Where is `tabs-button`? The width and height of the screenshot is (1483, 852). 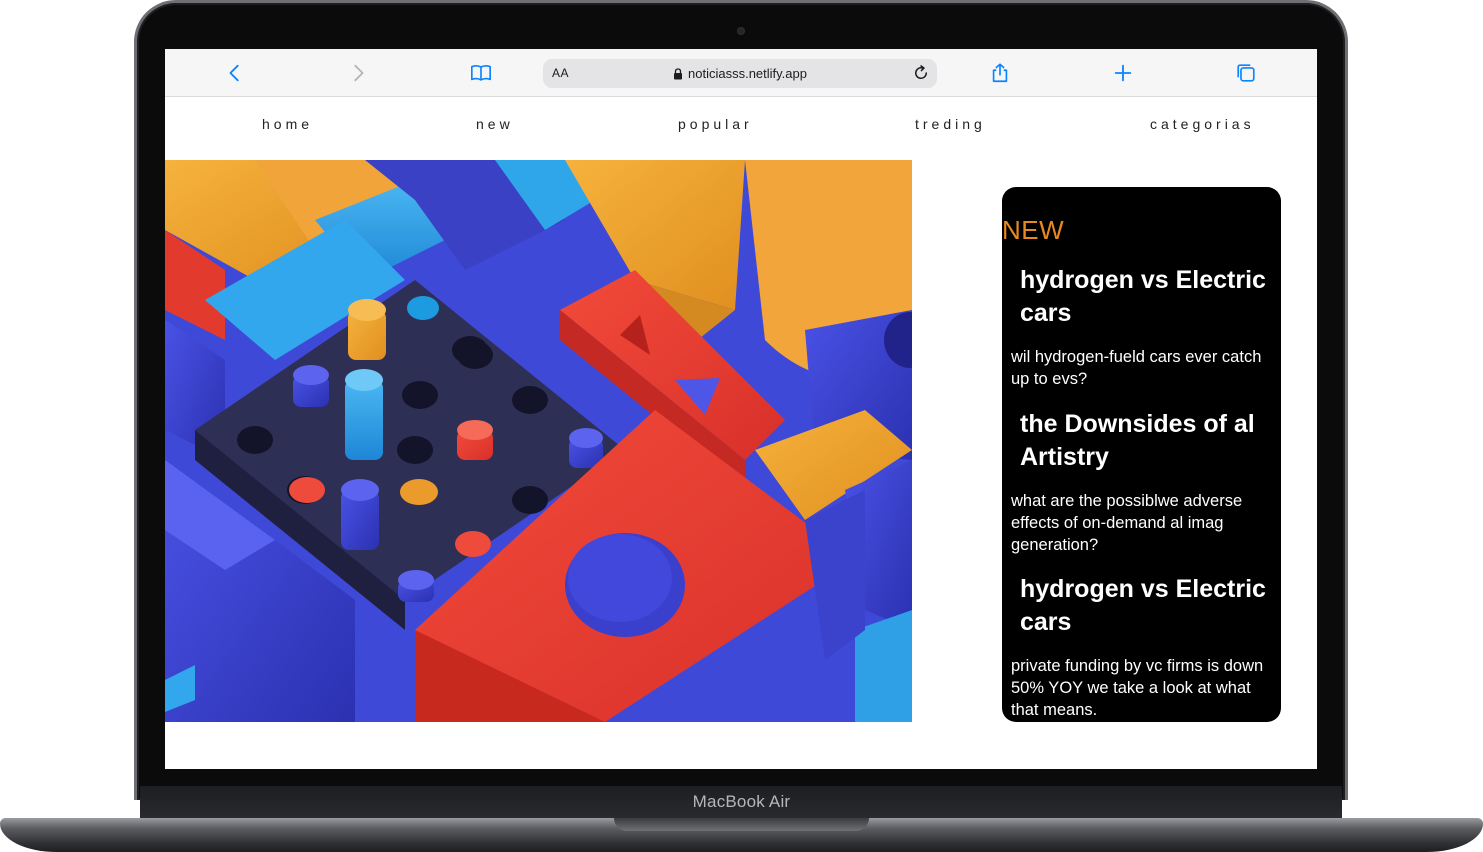 tabs-button is located at coordinates (1246, 73).